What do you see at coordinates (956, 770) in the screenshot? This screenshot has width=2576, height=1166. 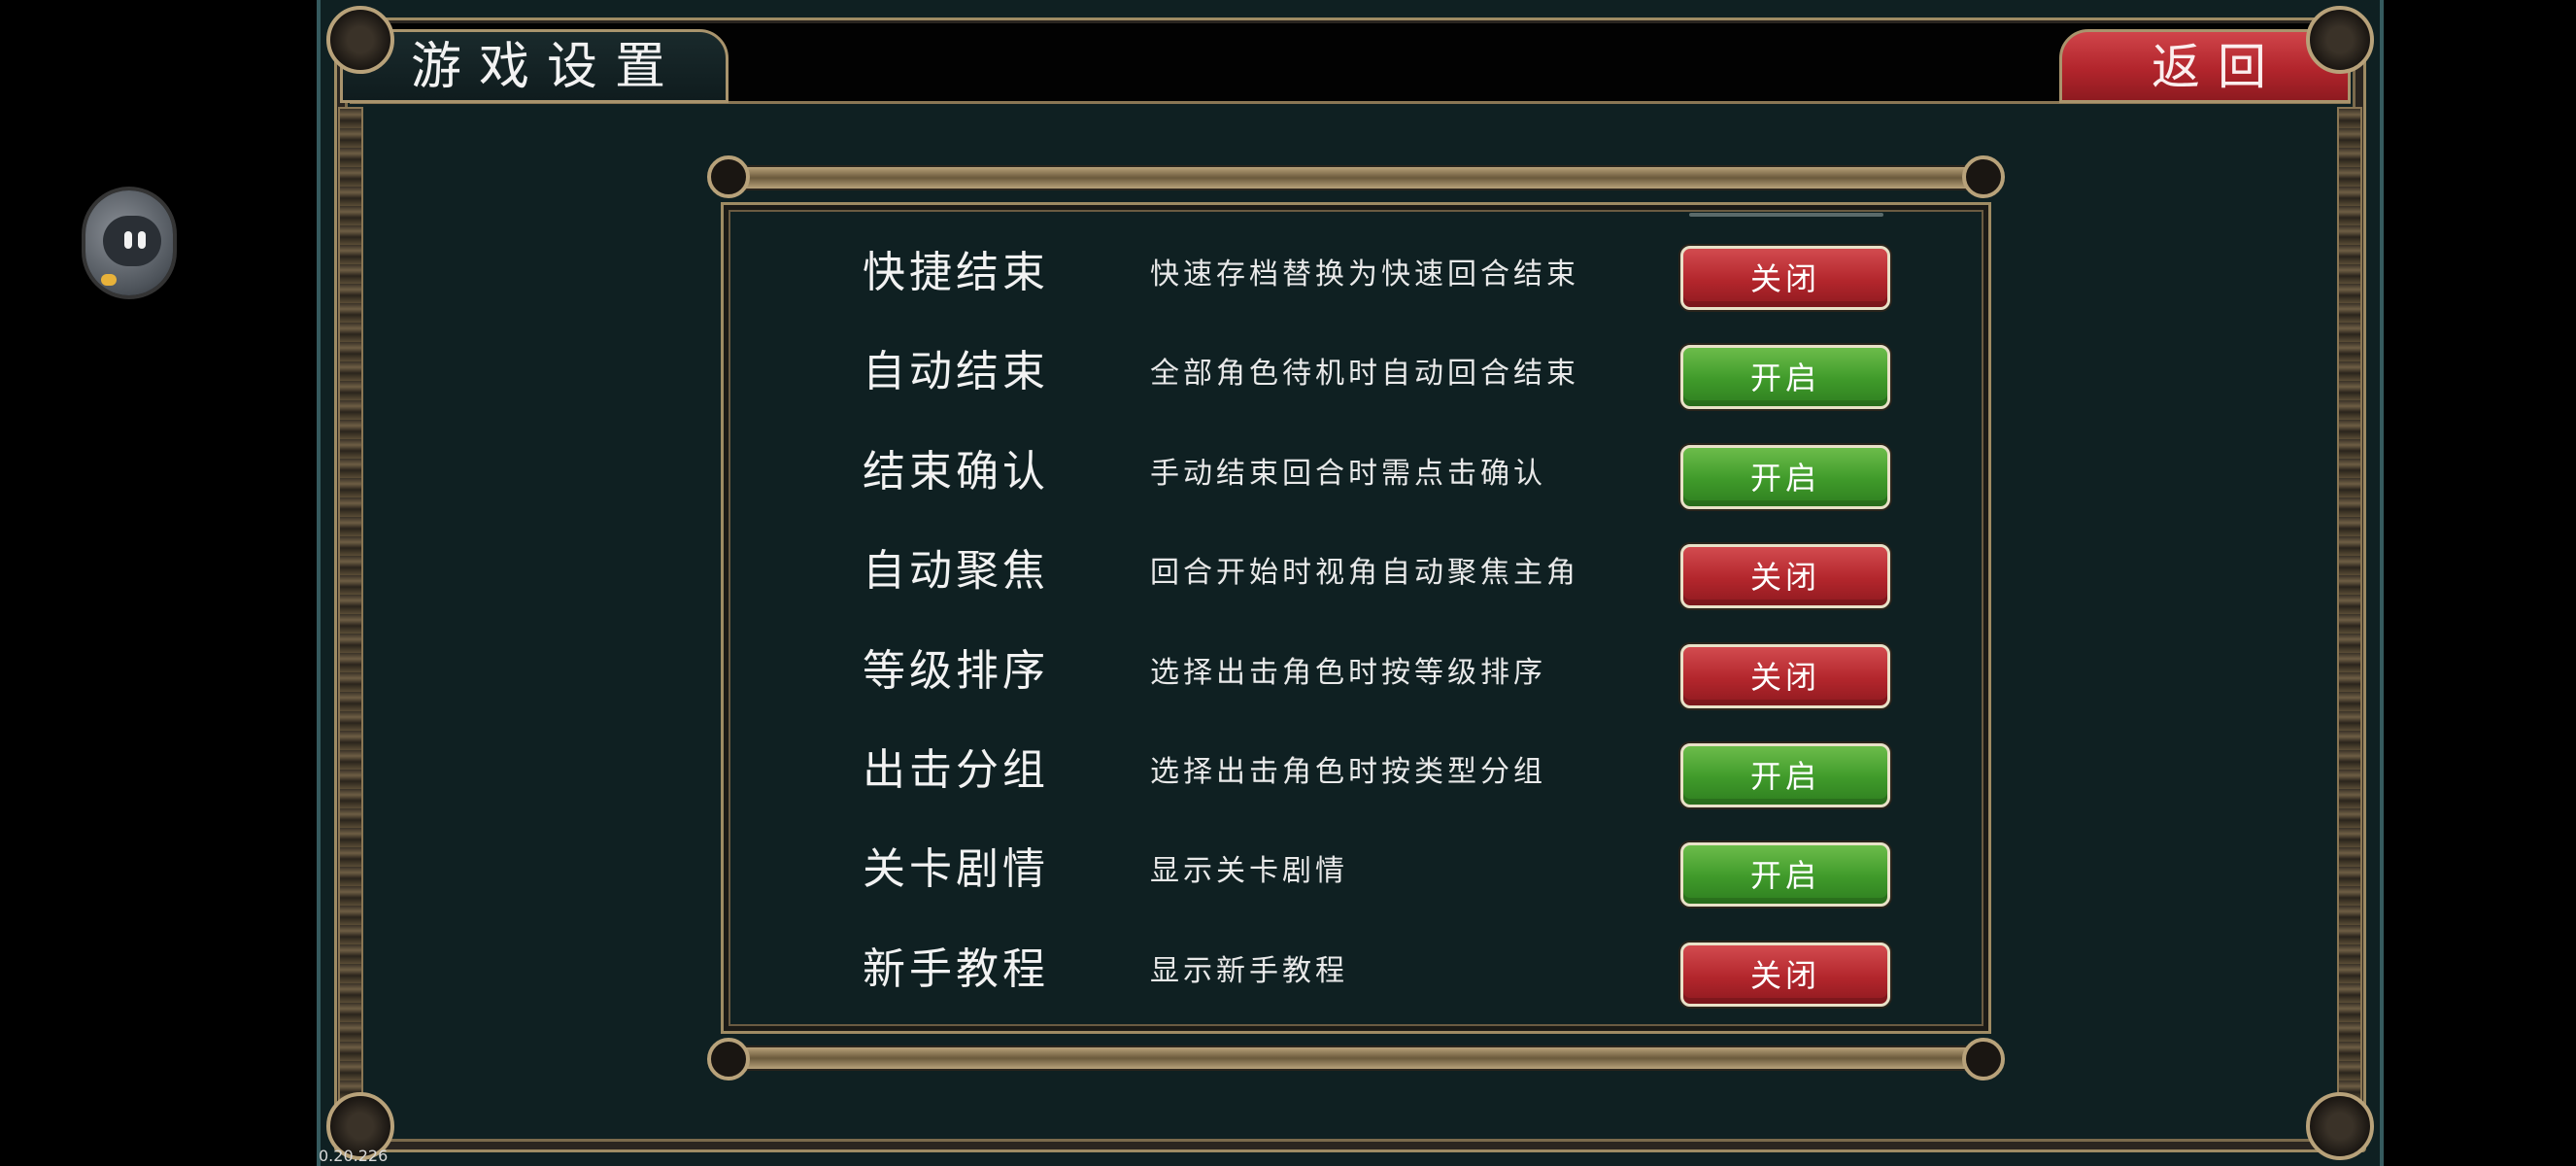 I see `setting-name: 出击分组` at bounding box center [956, 770].